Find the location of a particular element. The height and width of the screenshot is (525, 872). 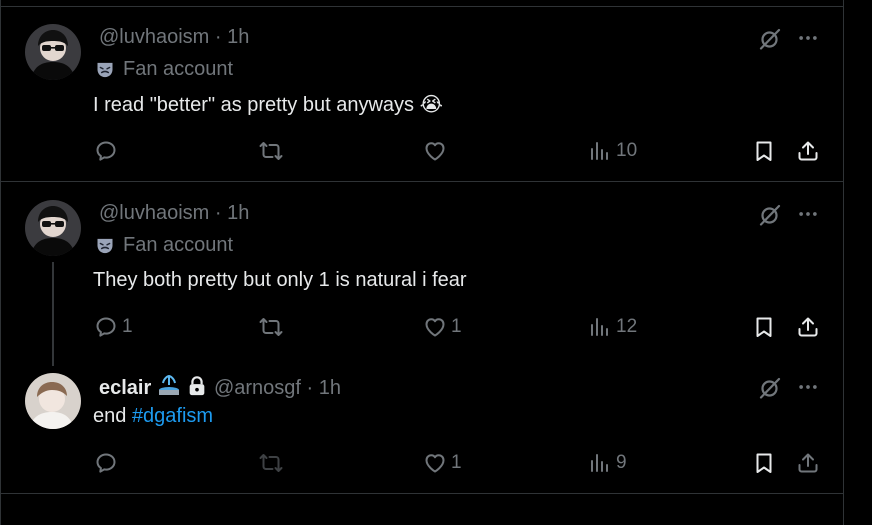

display-name: eclair is located at coordinates (125, 388).